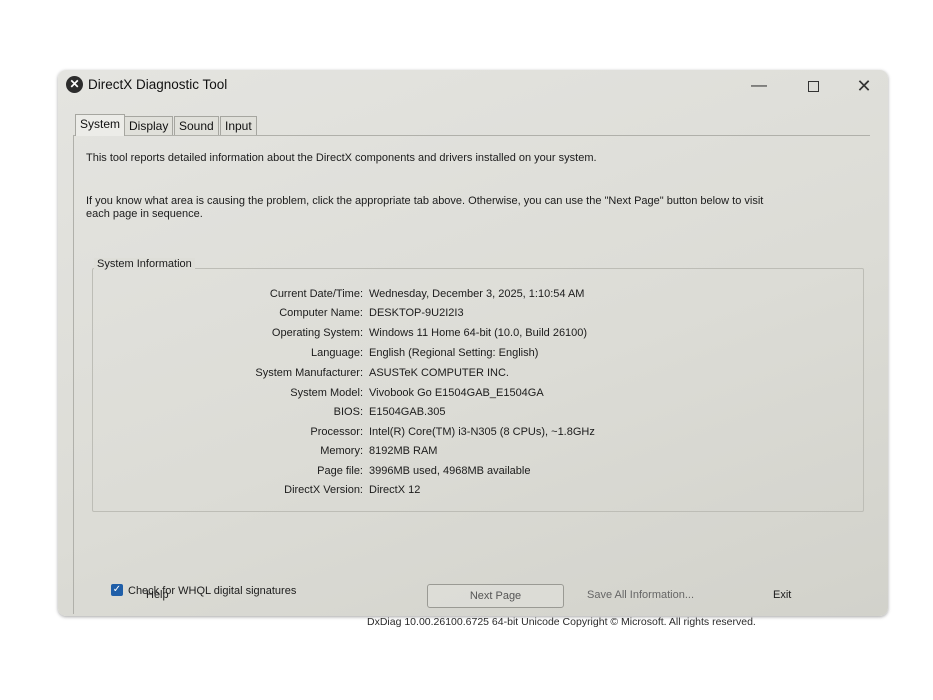 The image size is (933, 700). I want to click on info-value: Wednesday, December 3, 2025, 1:10:54 AM, so click(477, 294).